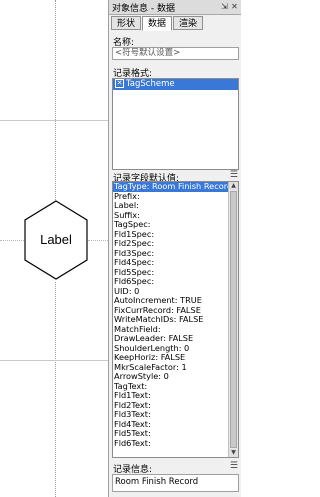 The height and width of the screenshot is (497, 320). Describe the element at coordinates (175, 225) in the screenshot. I see `field-row: TagSpec:` at that location.